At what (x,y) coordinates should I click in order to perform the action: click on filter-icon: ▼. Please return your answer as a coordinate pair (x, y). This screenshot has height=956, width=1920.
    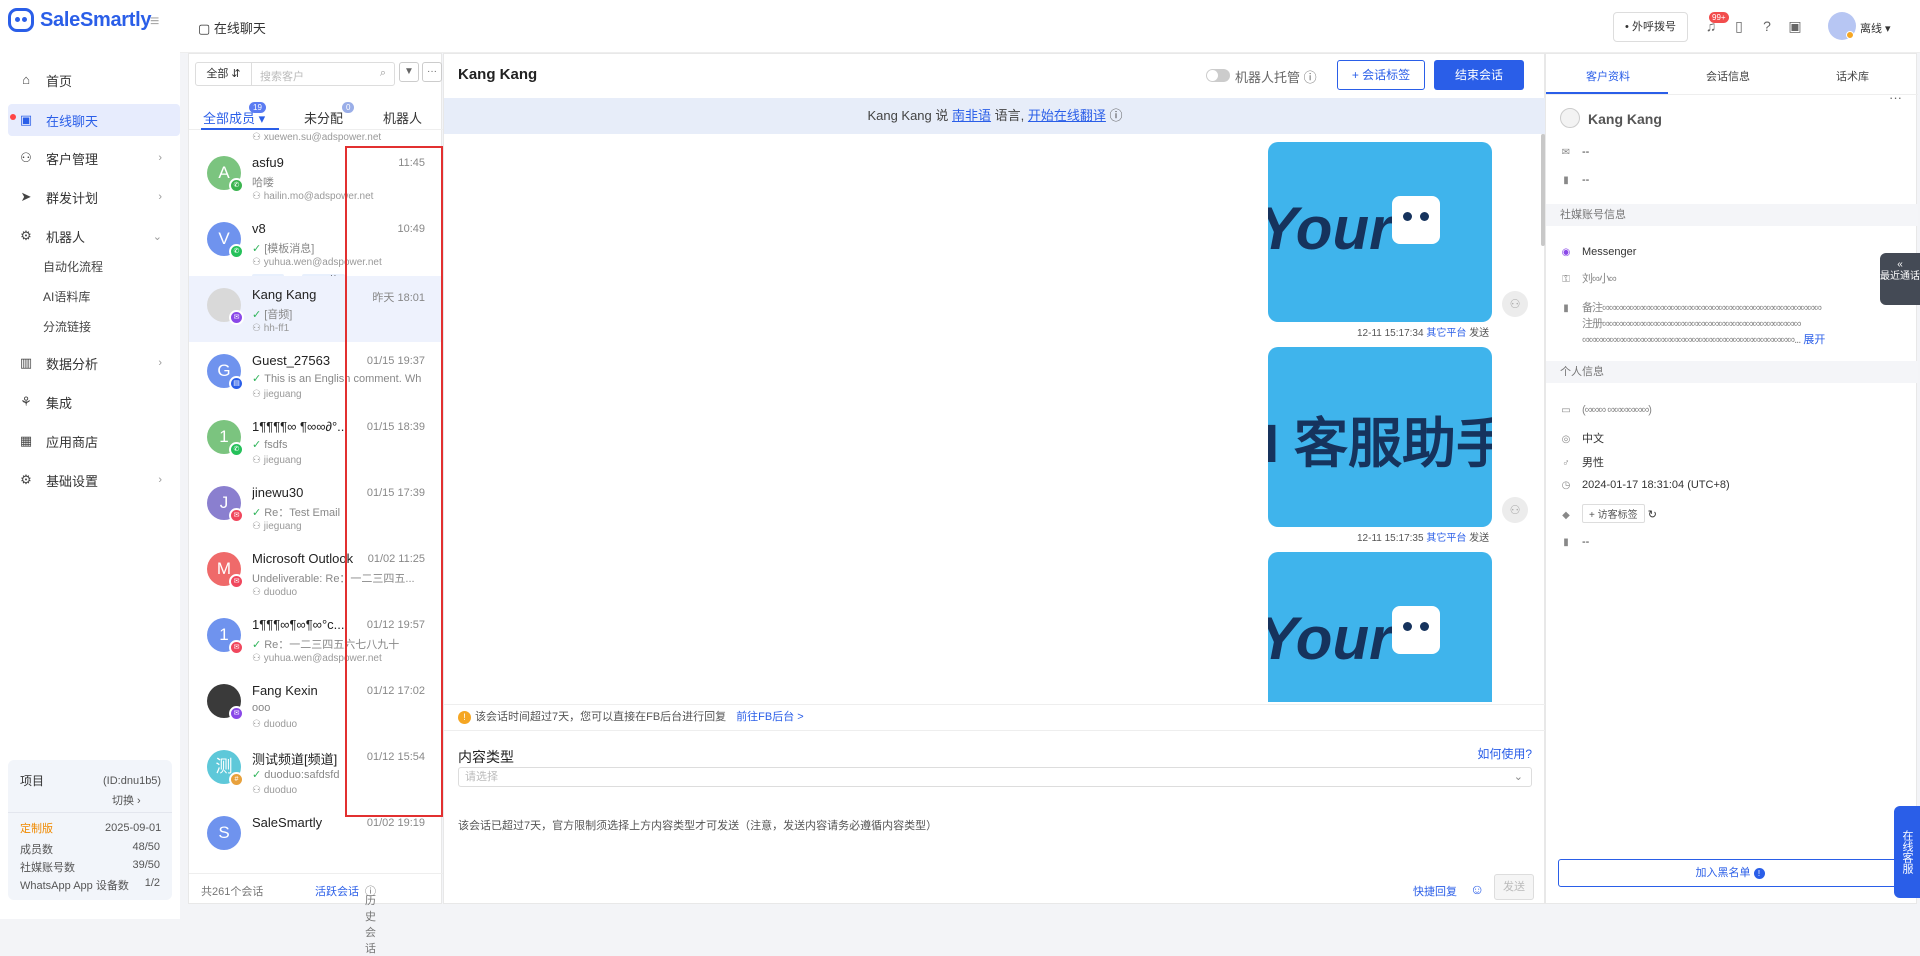
    Looking at the image, I should click on (409, 72).